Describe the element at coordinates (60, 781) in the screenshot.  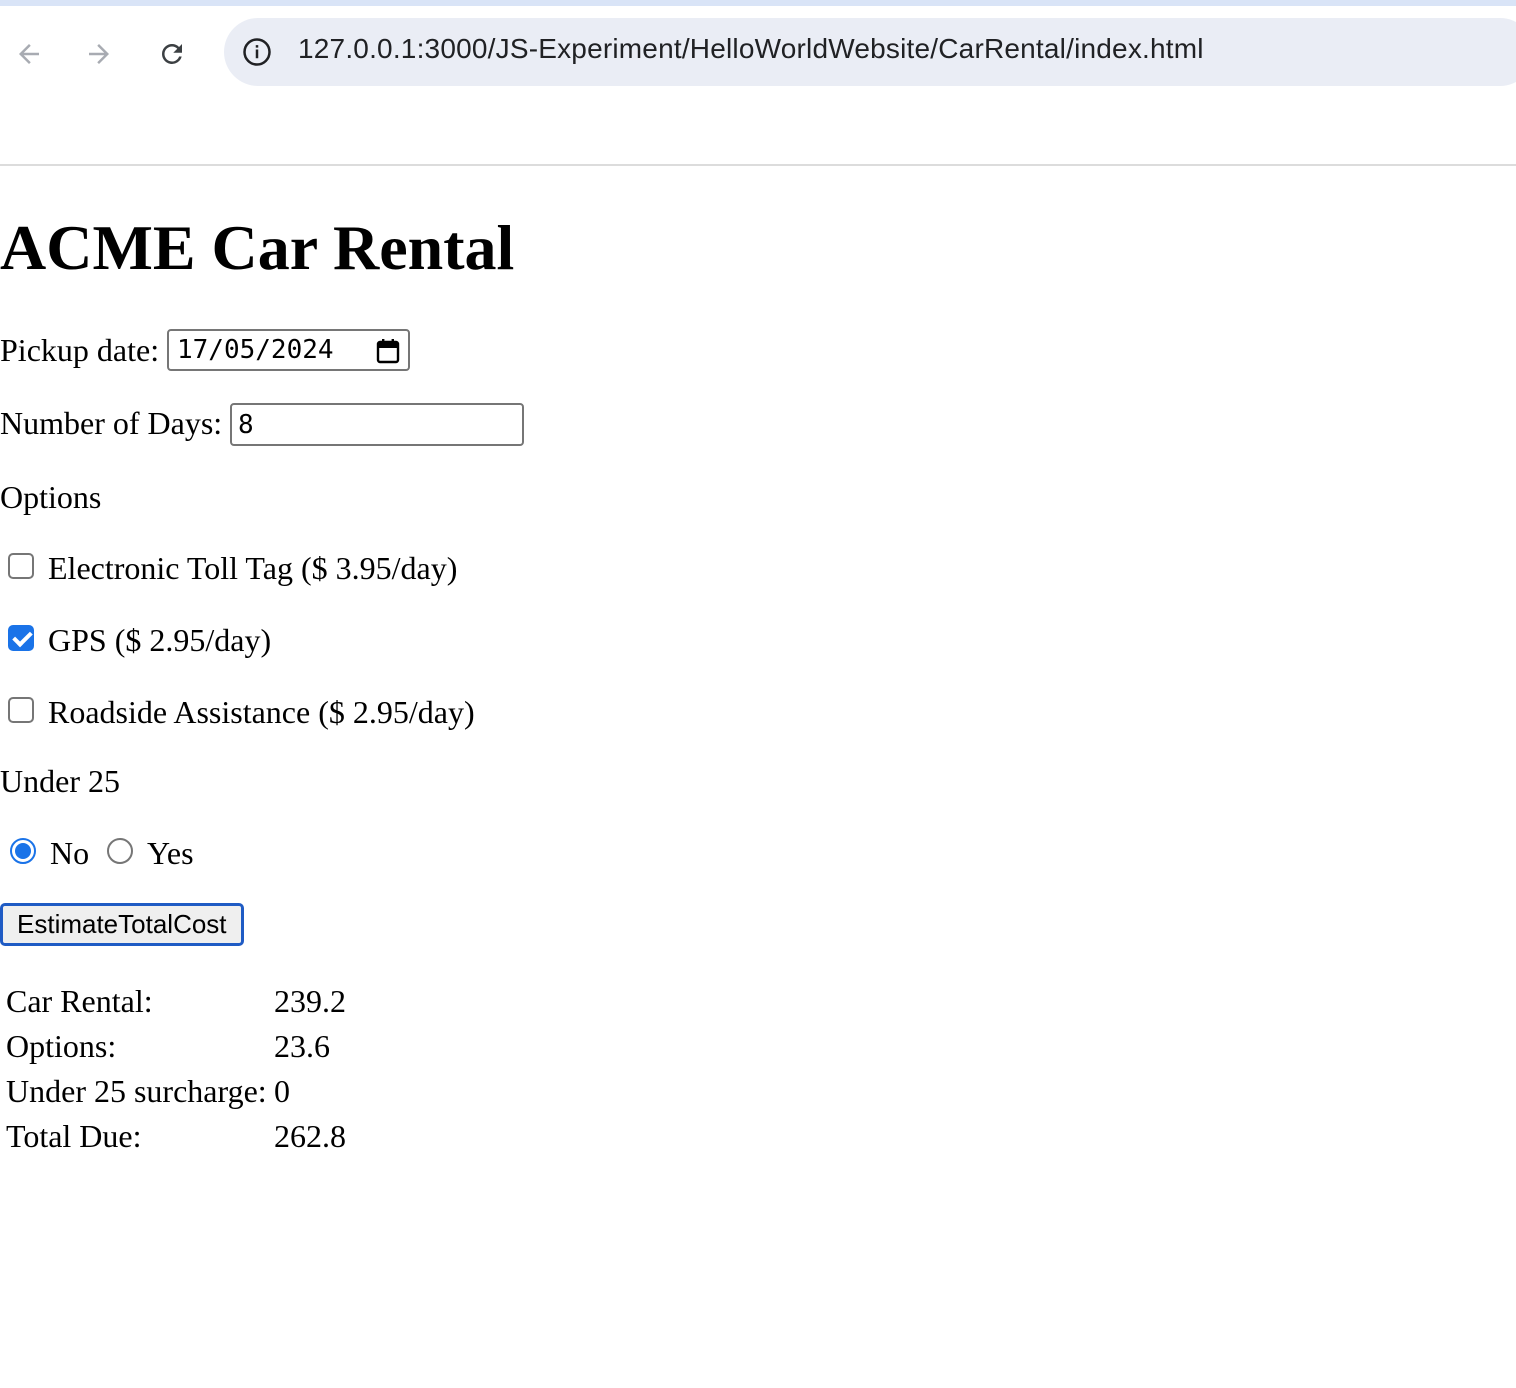
I see `under25-heading: Under 25` at that location.